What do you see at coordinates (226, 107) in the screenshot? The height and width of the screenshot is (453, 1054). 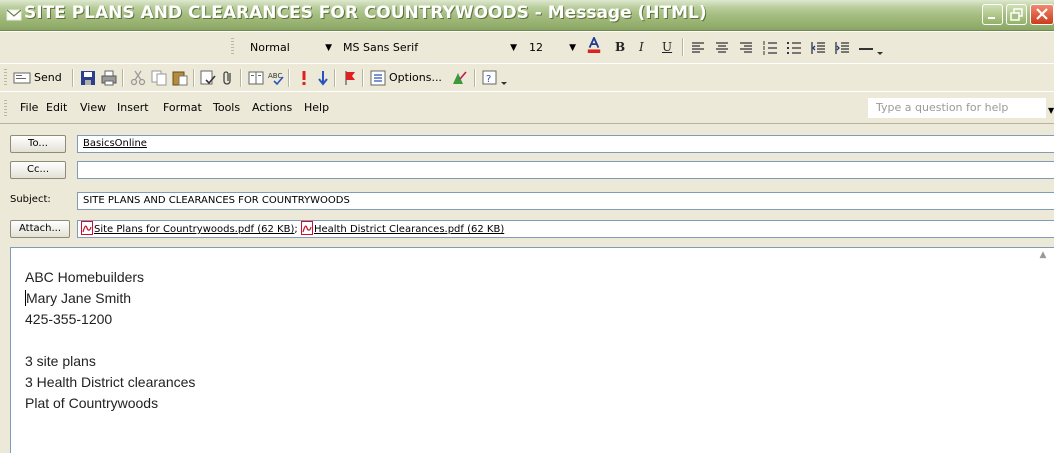 I see `menu-tools: Tools` at bounding box center [226, 107].